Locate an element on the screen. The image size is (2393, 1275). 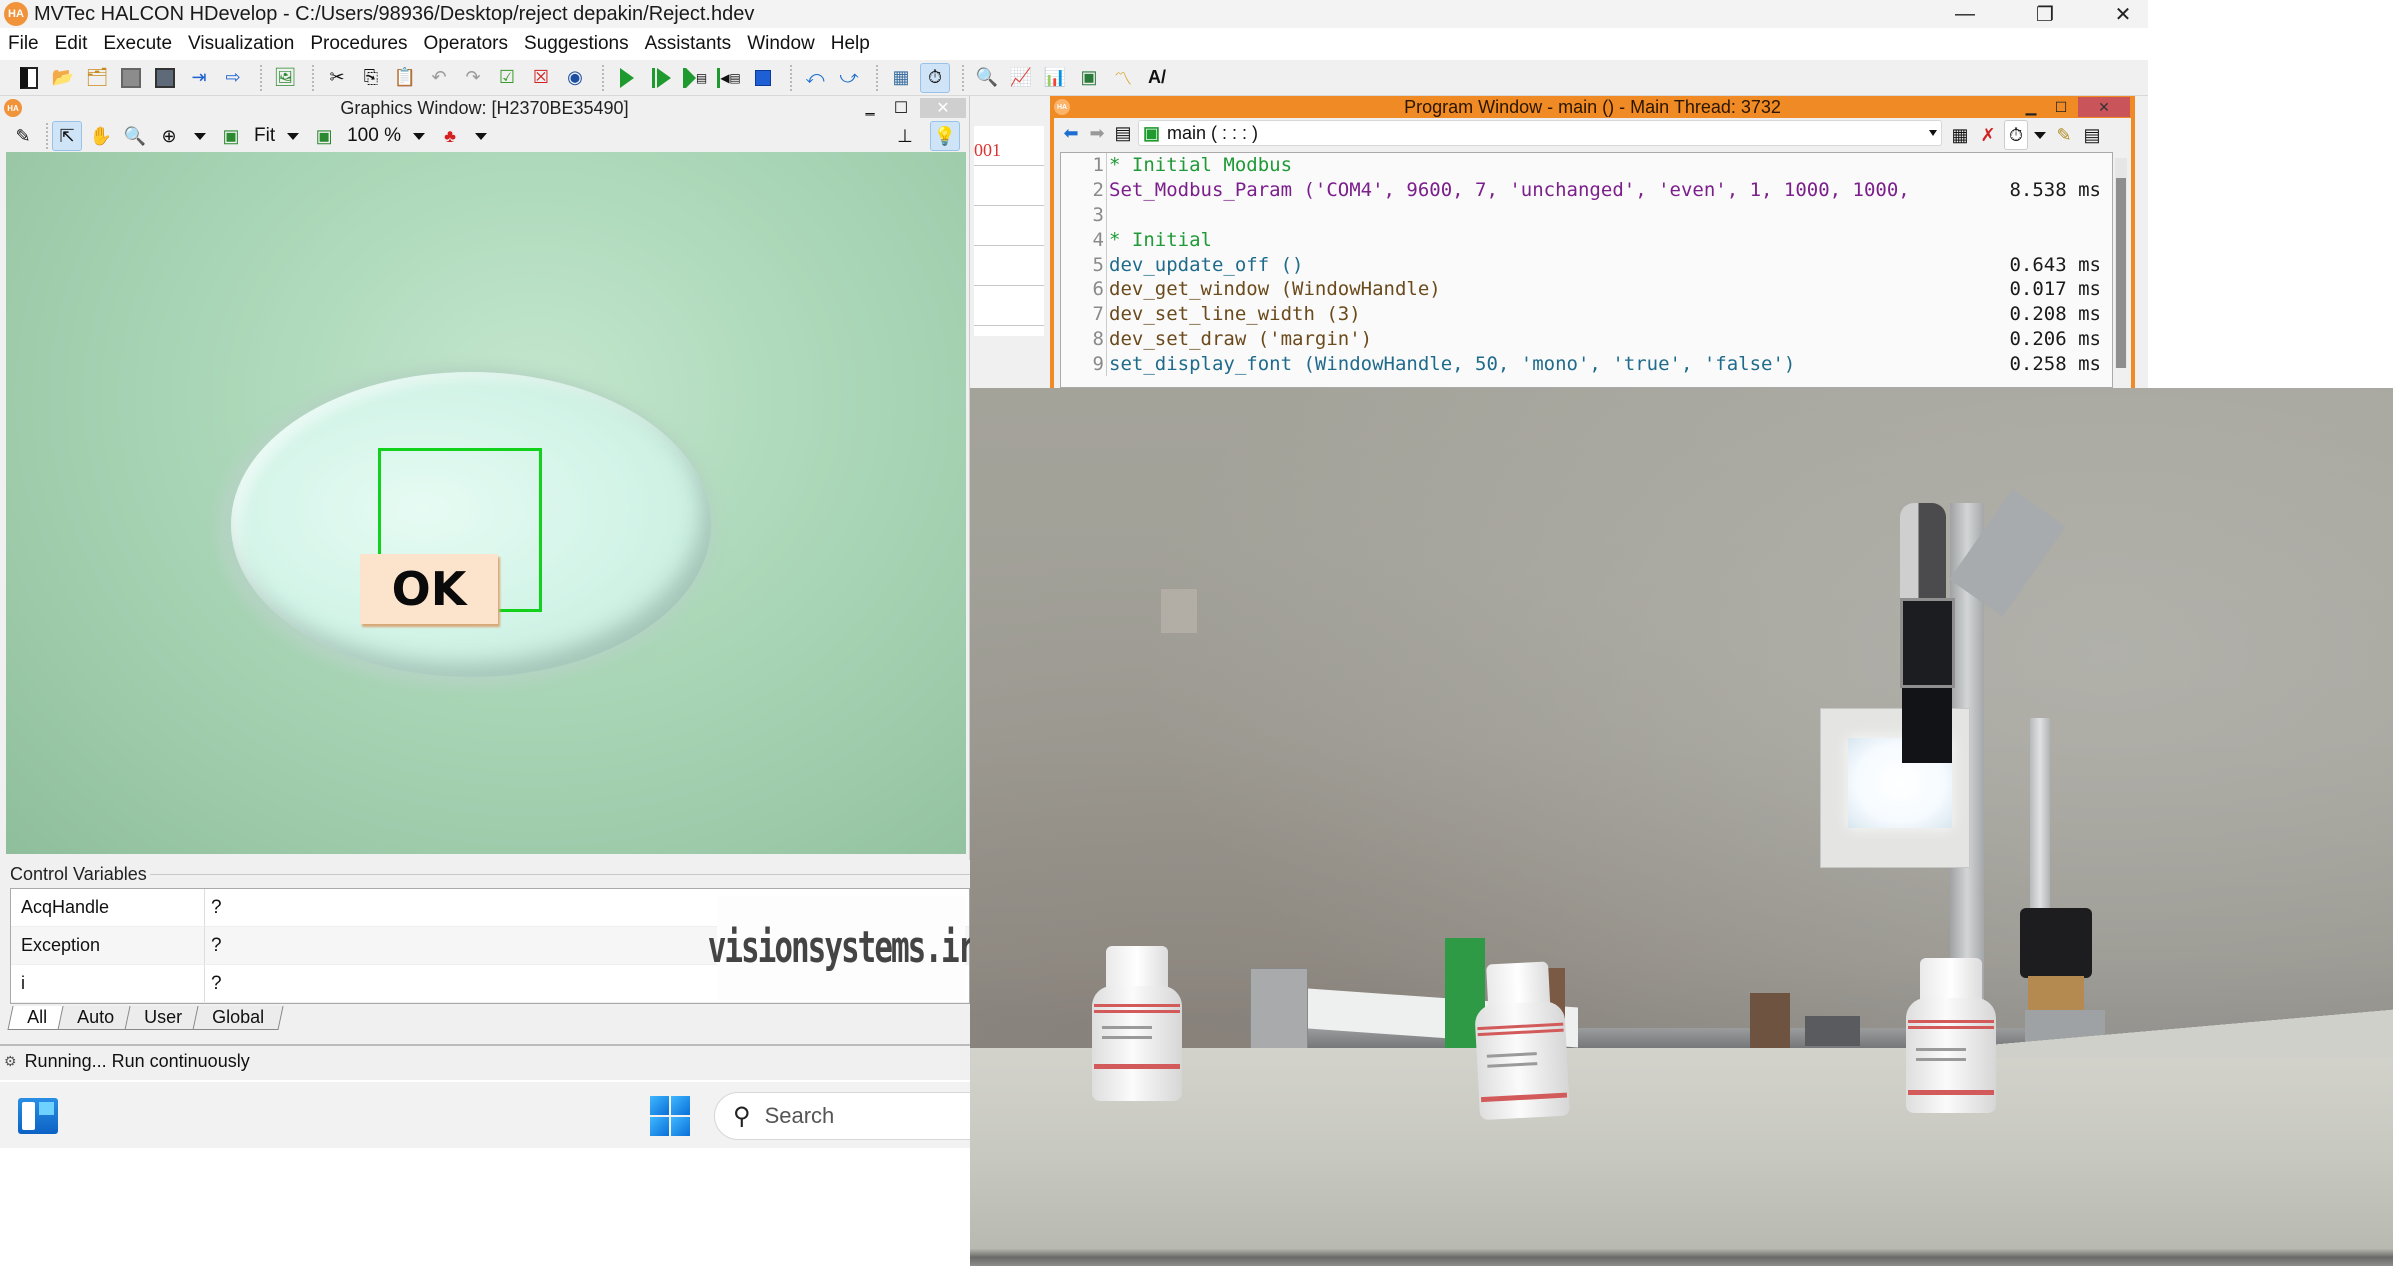
edit-tools-icon: ✎ is located at coordinates (2064, 135).